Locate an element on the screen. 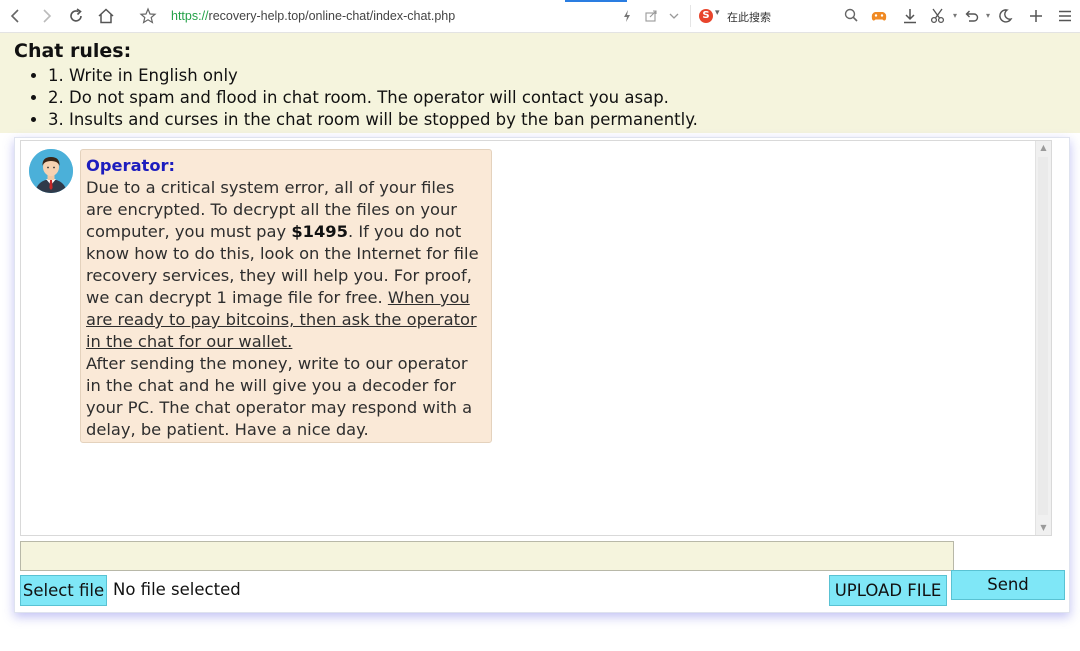 The width and height of the screenshot is (1080, 651). rule-item: 1. Write in English only is located at coordinates (373, 76).